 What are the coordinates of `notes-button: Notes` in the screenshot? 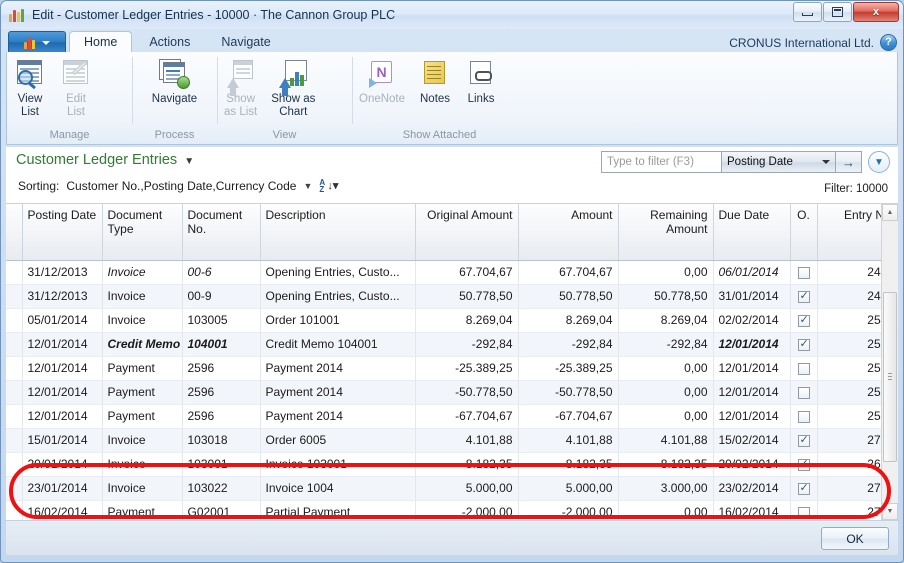 It's located at (435, 82).